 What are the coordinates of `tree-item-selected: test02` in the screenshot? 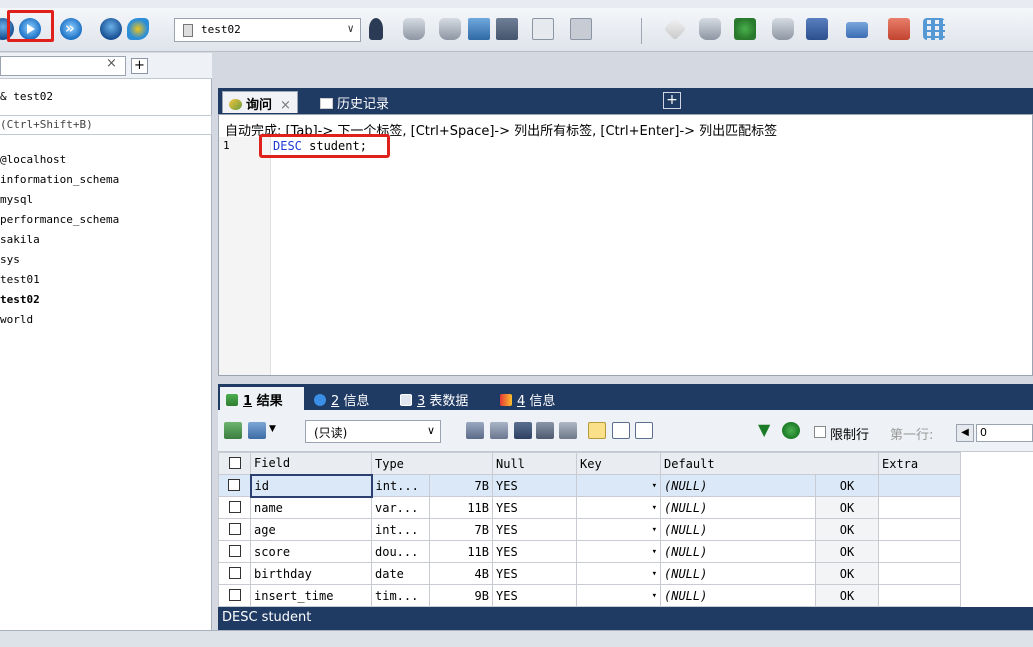 It's located at (59, 300).